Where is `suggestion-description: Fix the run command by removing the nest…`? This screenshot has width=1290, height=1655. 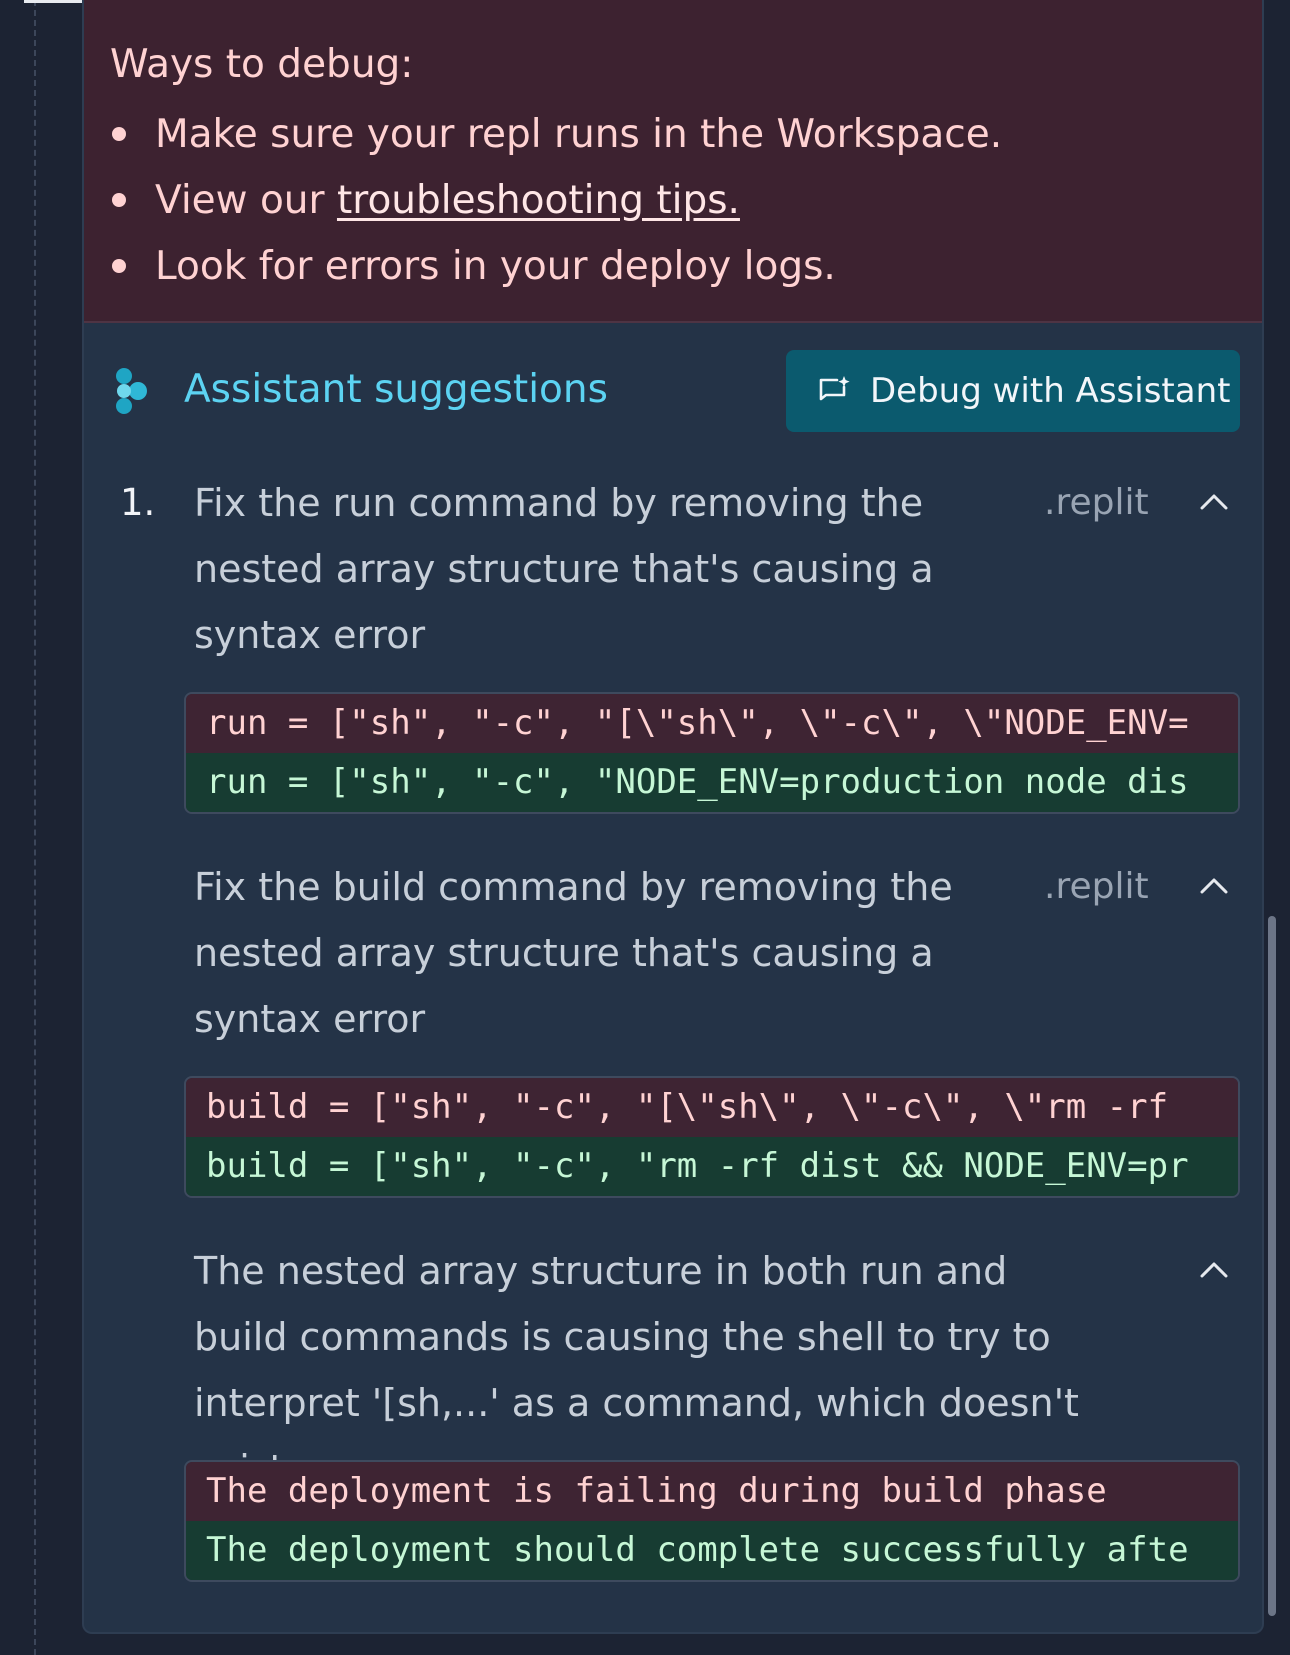 suggestion-description: Fix the run command by removing the nest… is located at coordinates (564, 569).